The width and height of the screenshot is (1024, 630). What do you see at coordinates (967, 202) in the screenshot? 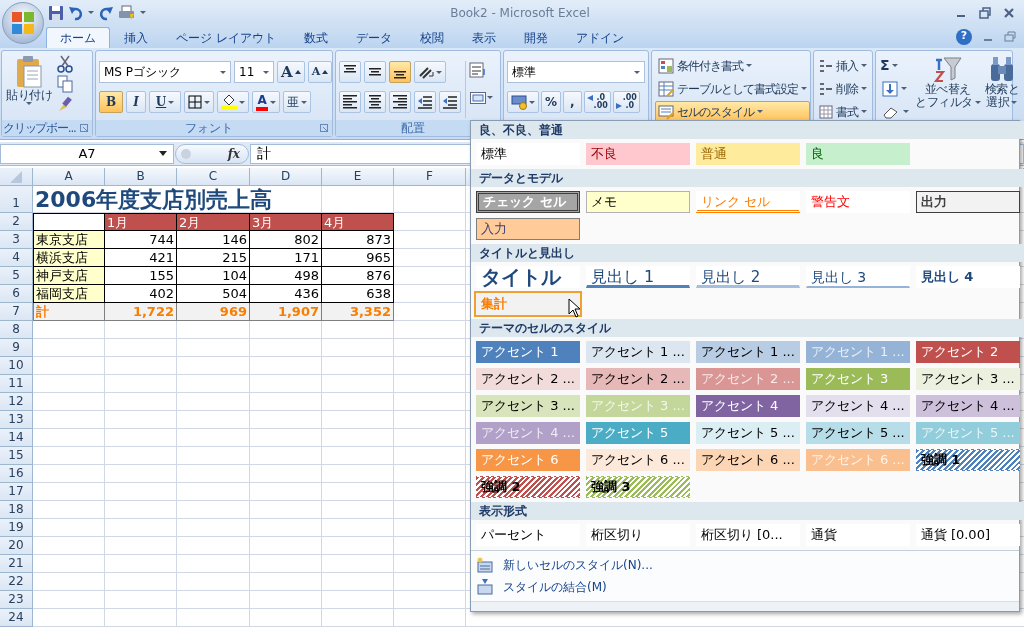
I see `cell-style-item: 出力` at bounding box center [967, 202].